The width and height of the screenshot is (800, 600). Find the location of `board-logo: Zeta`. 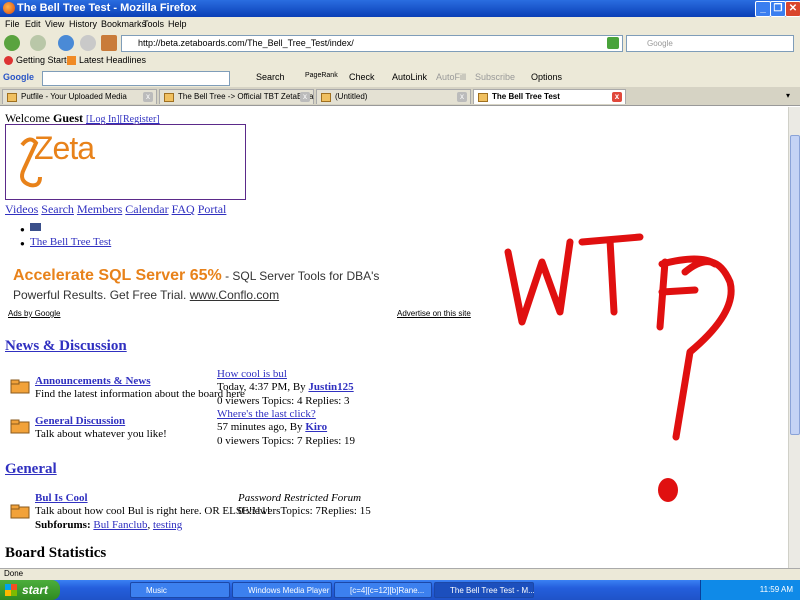

board-logo: Zeta is located at coordinates (125, 162).